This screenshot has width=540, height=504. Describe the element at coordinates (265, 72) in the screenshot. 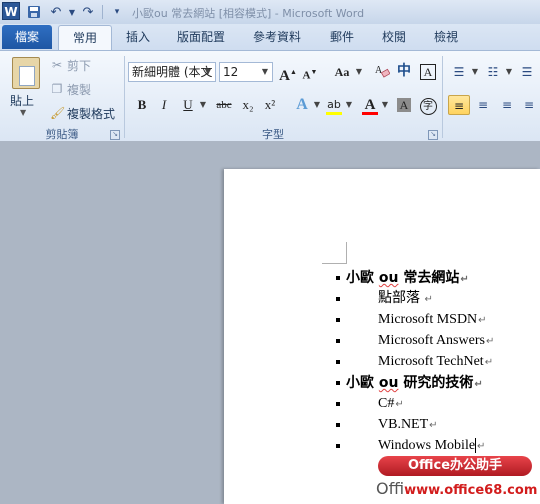

I see `font-size-dropdown-icon: ▼` at that location.